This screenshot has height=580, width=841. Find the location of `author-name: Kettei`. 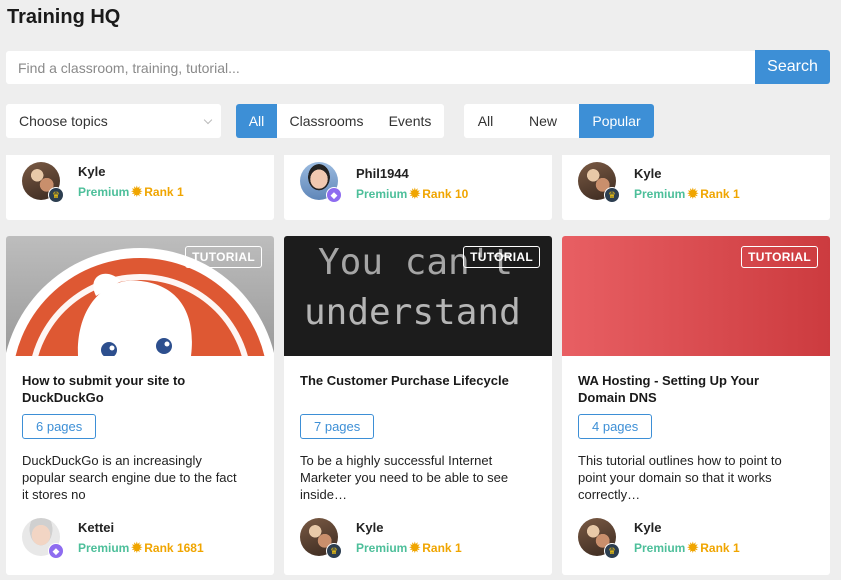

author-name: Kettei is located at coordinates (96, 527).